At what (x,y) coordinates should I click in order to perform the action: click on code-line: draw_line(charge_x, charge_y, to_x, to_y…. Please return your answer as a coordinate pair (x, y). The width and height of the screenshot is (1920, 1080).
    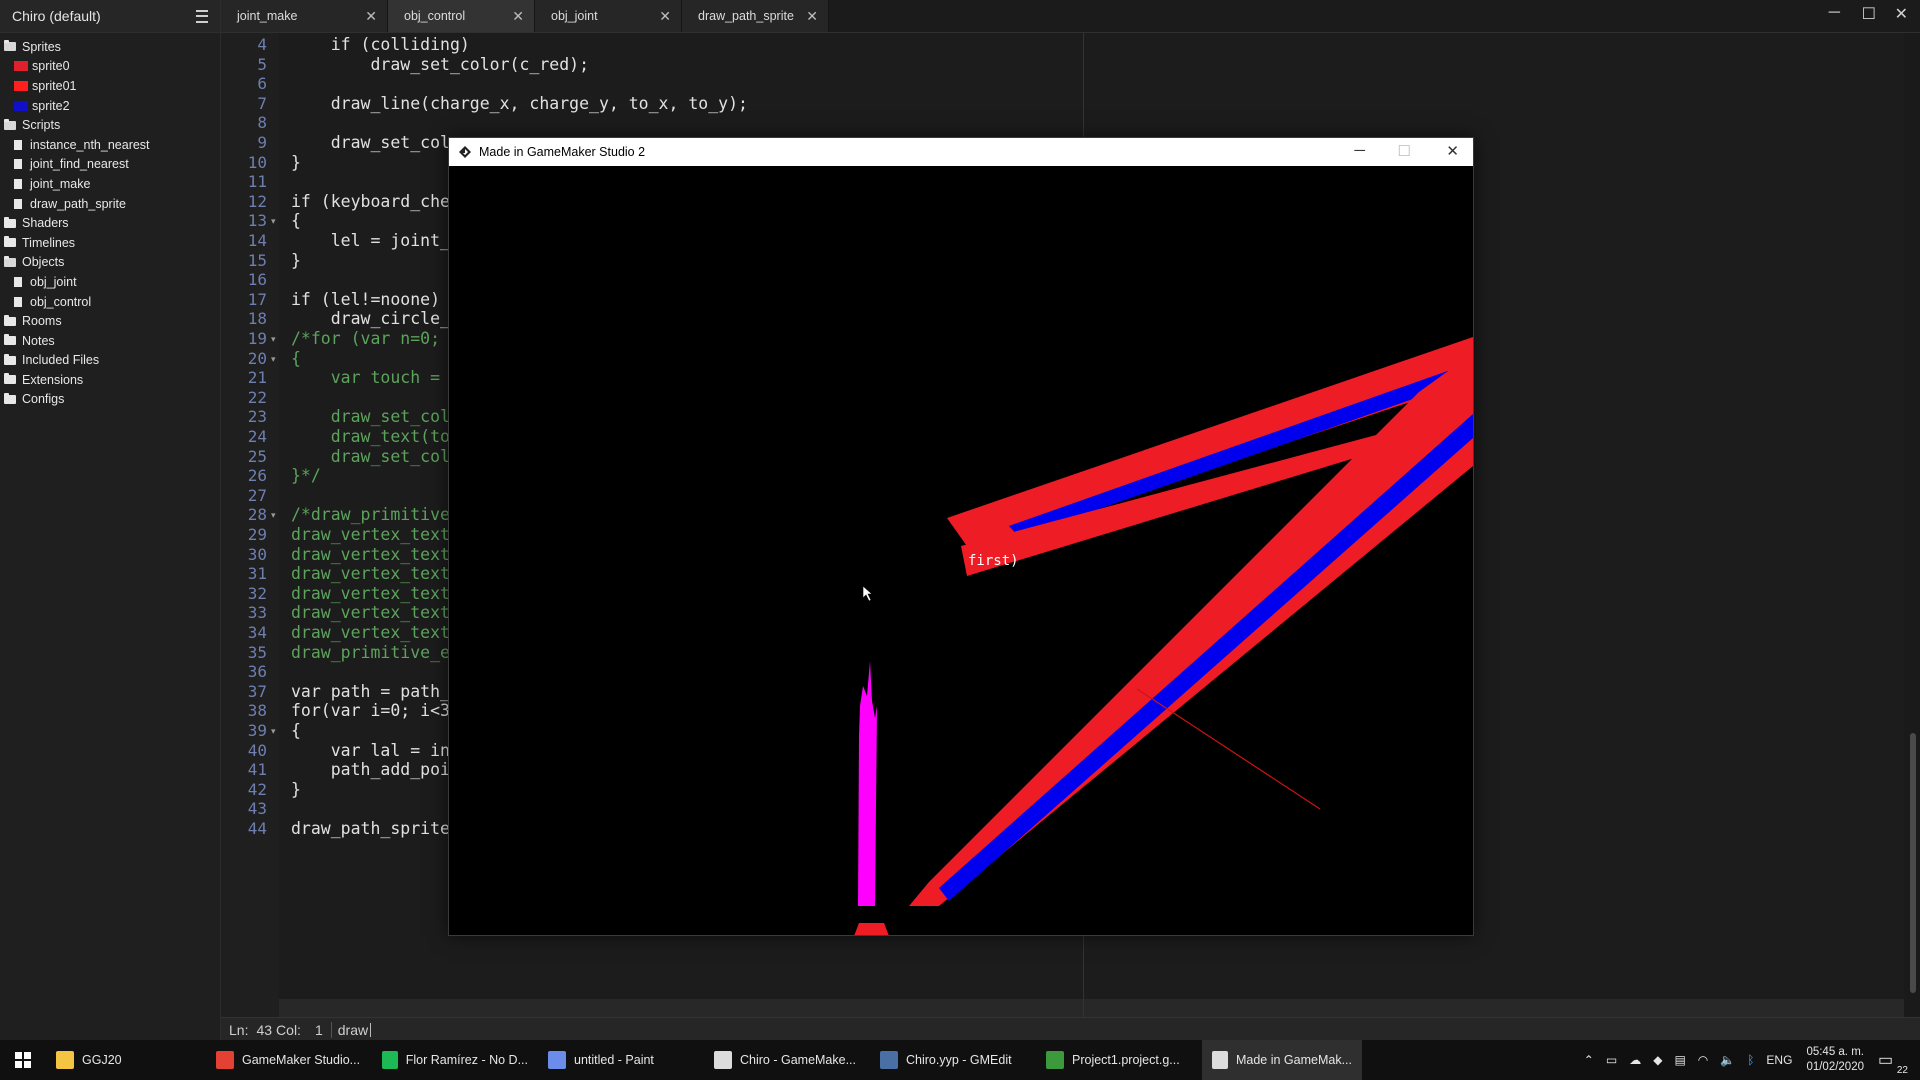
    Looking at the image, I should click on (519, 103).